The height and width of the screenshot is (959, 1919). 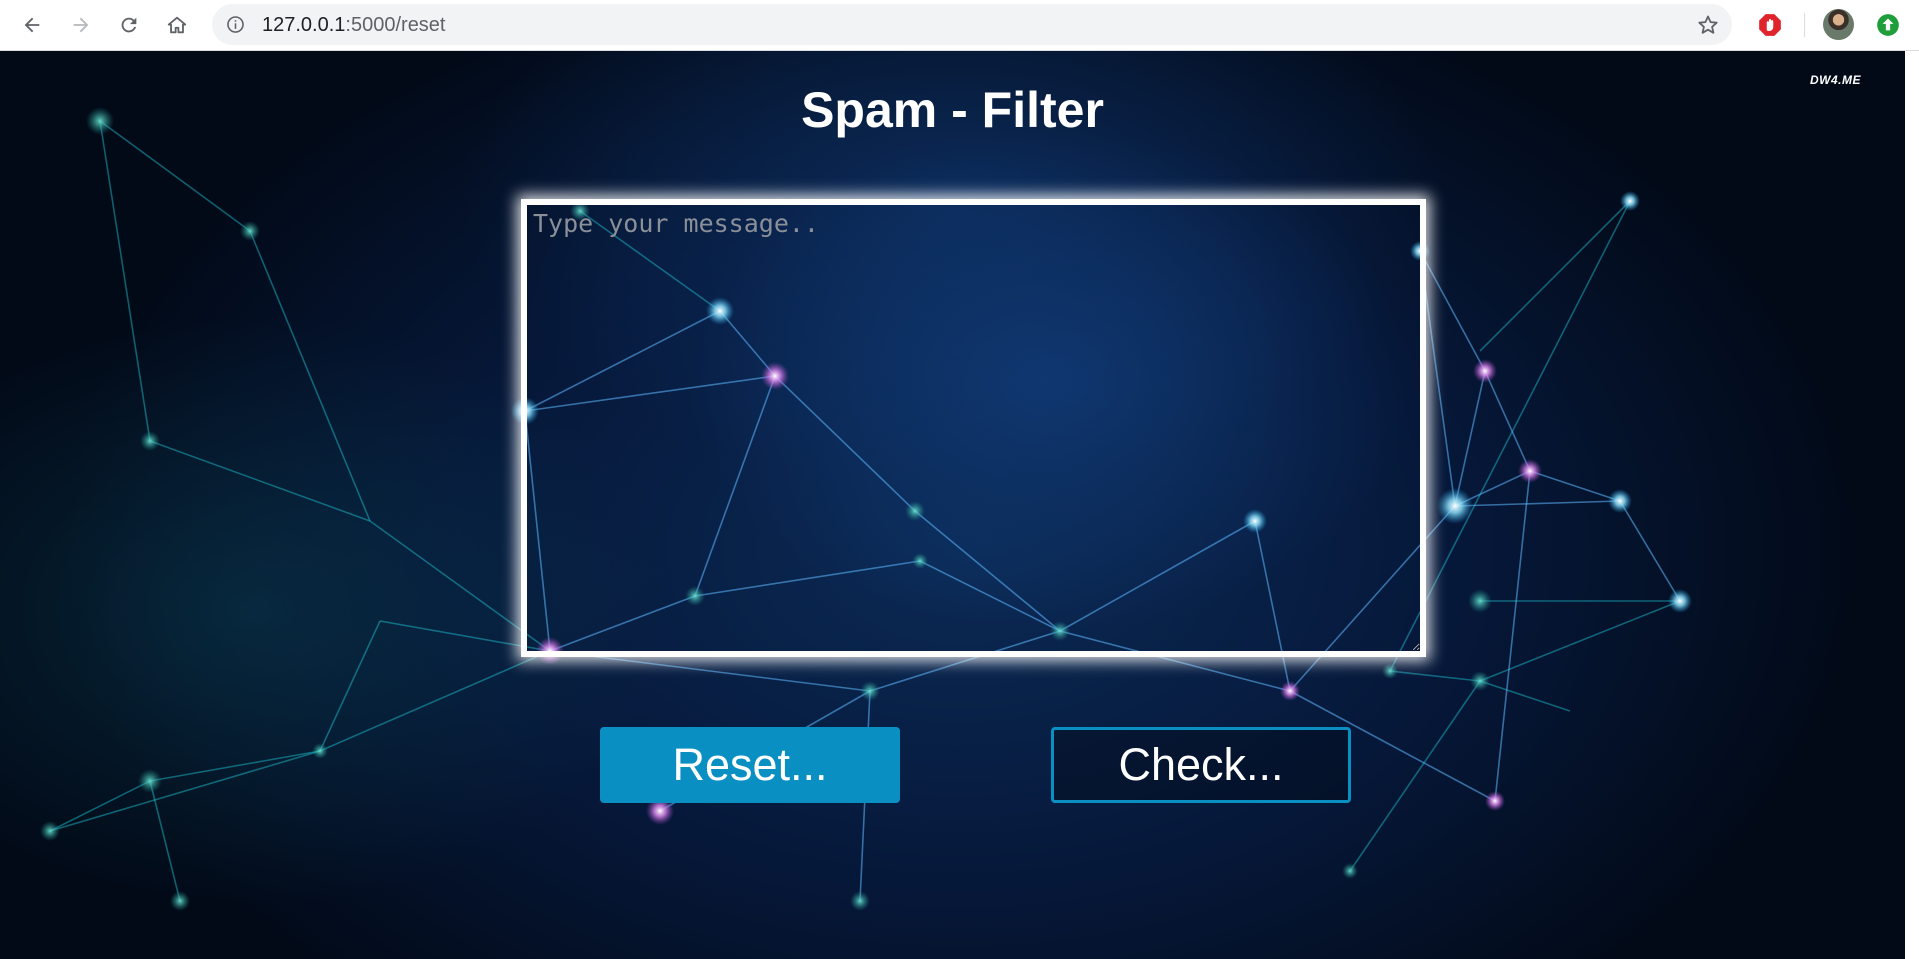 What do you see at coordinates (304, 25) in the screenshot?
I see `url-host: 127.0.0.1` at bounding box center [304, 25].